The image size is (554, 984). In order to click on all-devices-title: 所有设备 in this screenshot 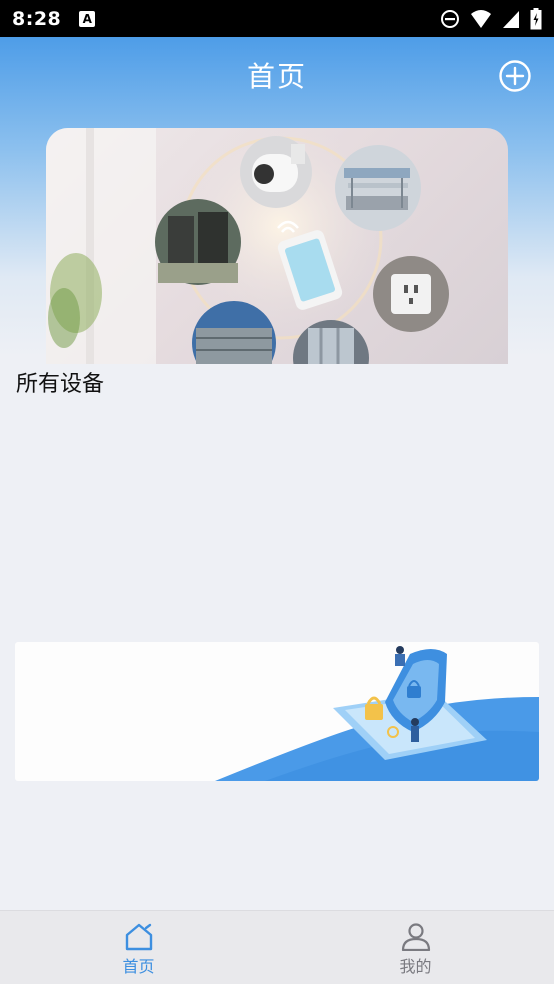, I will do `click(60, 384)`.